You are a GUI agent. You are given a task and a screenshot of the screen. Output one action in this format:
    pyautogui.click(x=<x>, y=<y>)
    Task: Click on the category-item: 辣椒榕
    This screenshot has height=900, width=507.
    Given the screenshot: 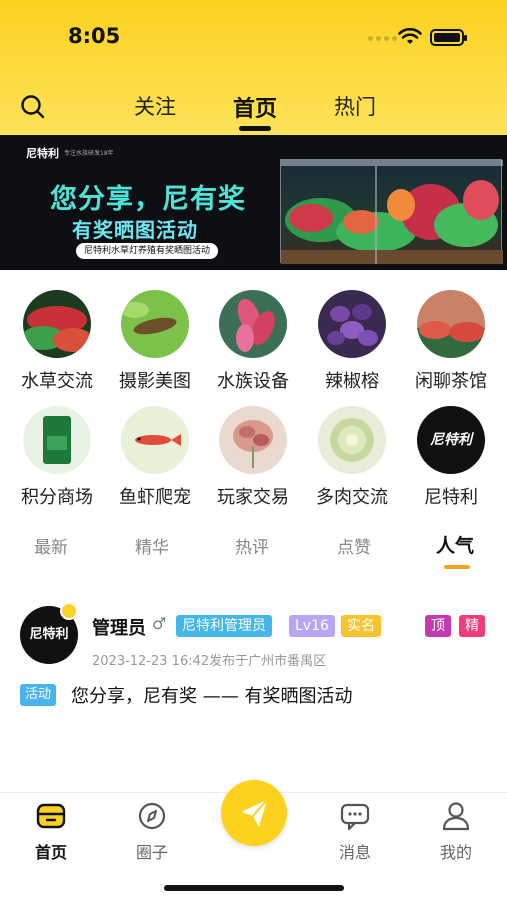 What is the action you would take?
    pyautogui.click(x=352, y=341)
    